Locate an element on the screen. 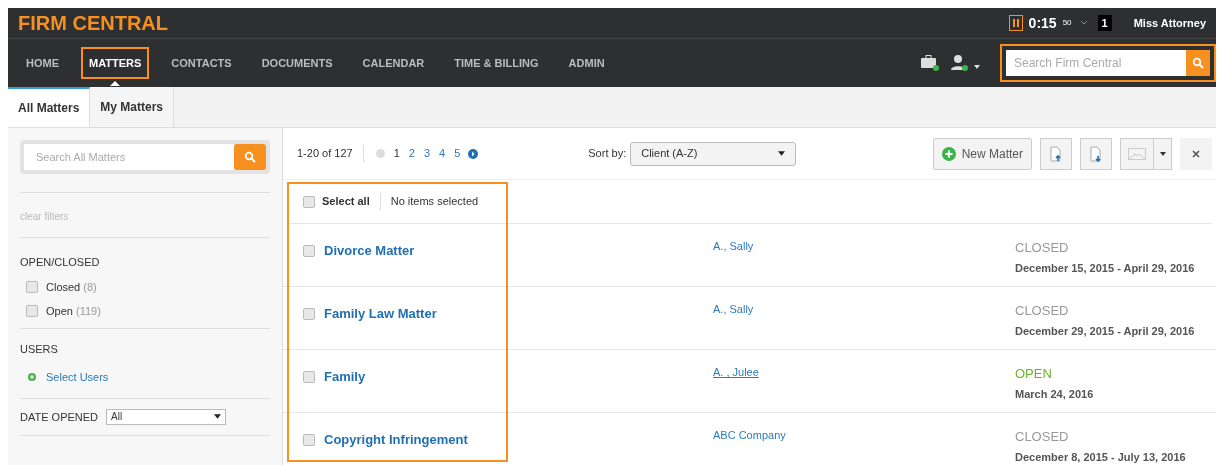  close-icon is located at coordinates (1196, 153).